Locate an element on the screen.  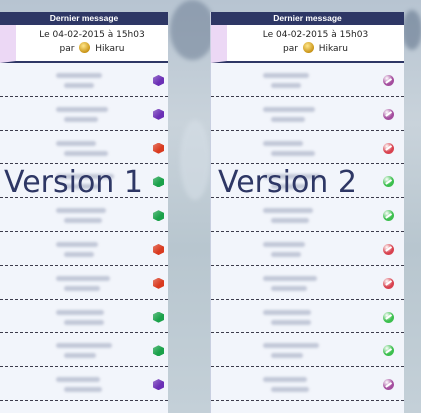
version-2-label: Version 2 is located at coordinates (287, 182).